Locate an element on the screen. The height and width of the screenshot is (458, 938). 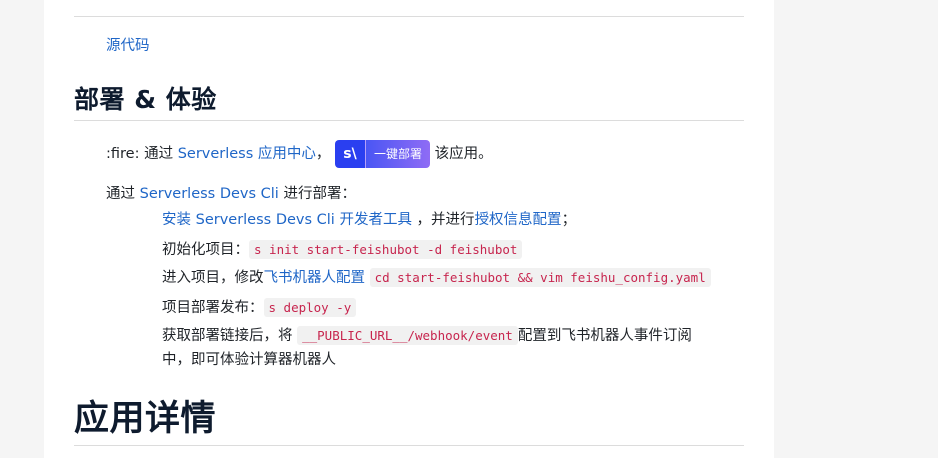
one-click-deploy-badge: s\ 一键部署 is located at coordinates (383, 154).